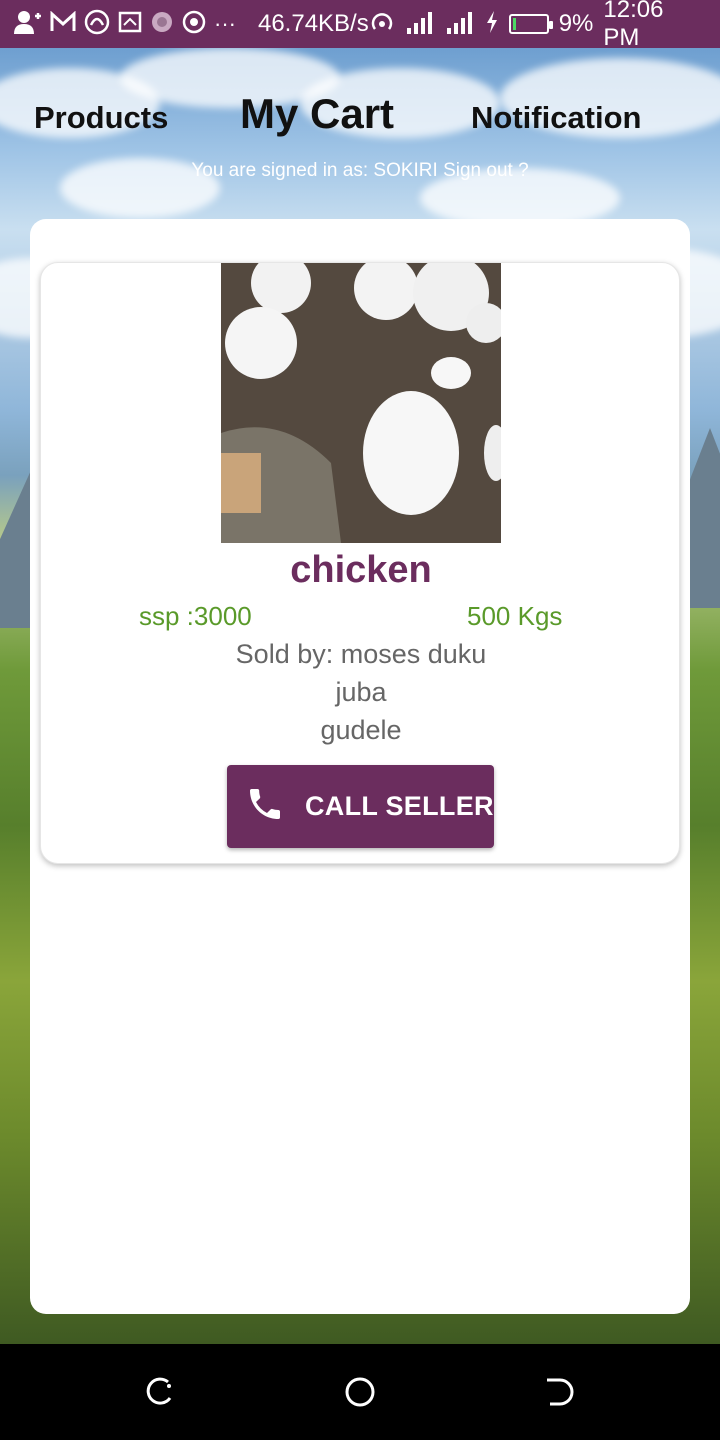 This screenshot has height=1440, width=720. What do you see at coordinates (162, 24) in the screenshot?
I see `app-badge-icon` at bounding box center [162, 24].